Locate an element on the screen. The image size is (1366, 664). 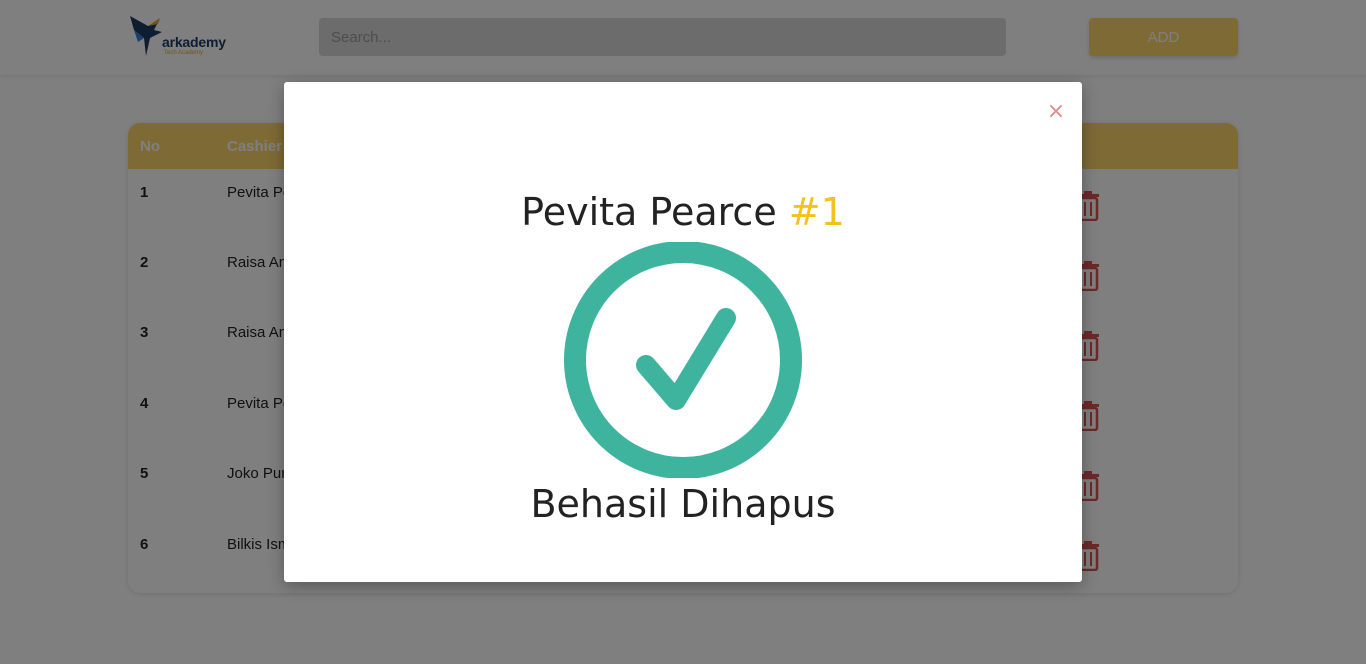
modal-title: Pevita Pearce #1 is located at coordinates (683, 212).